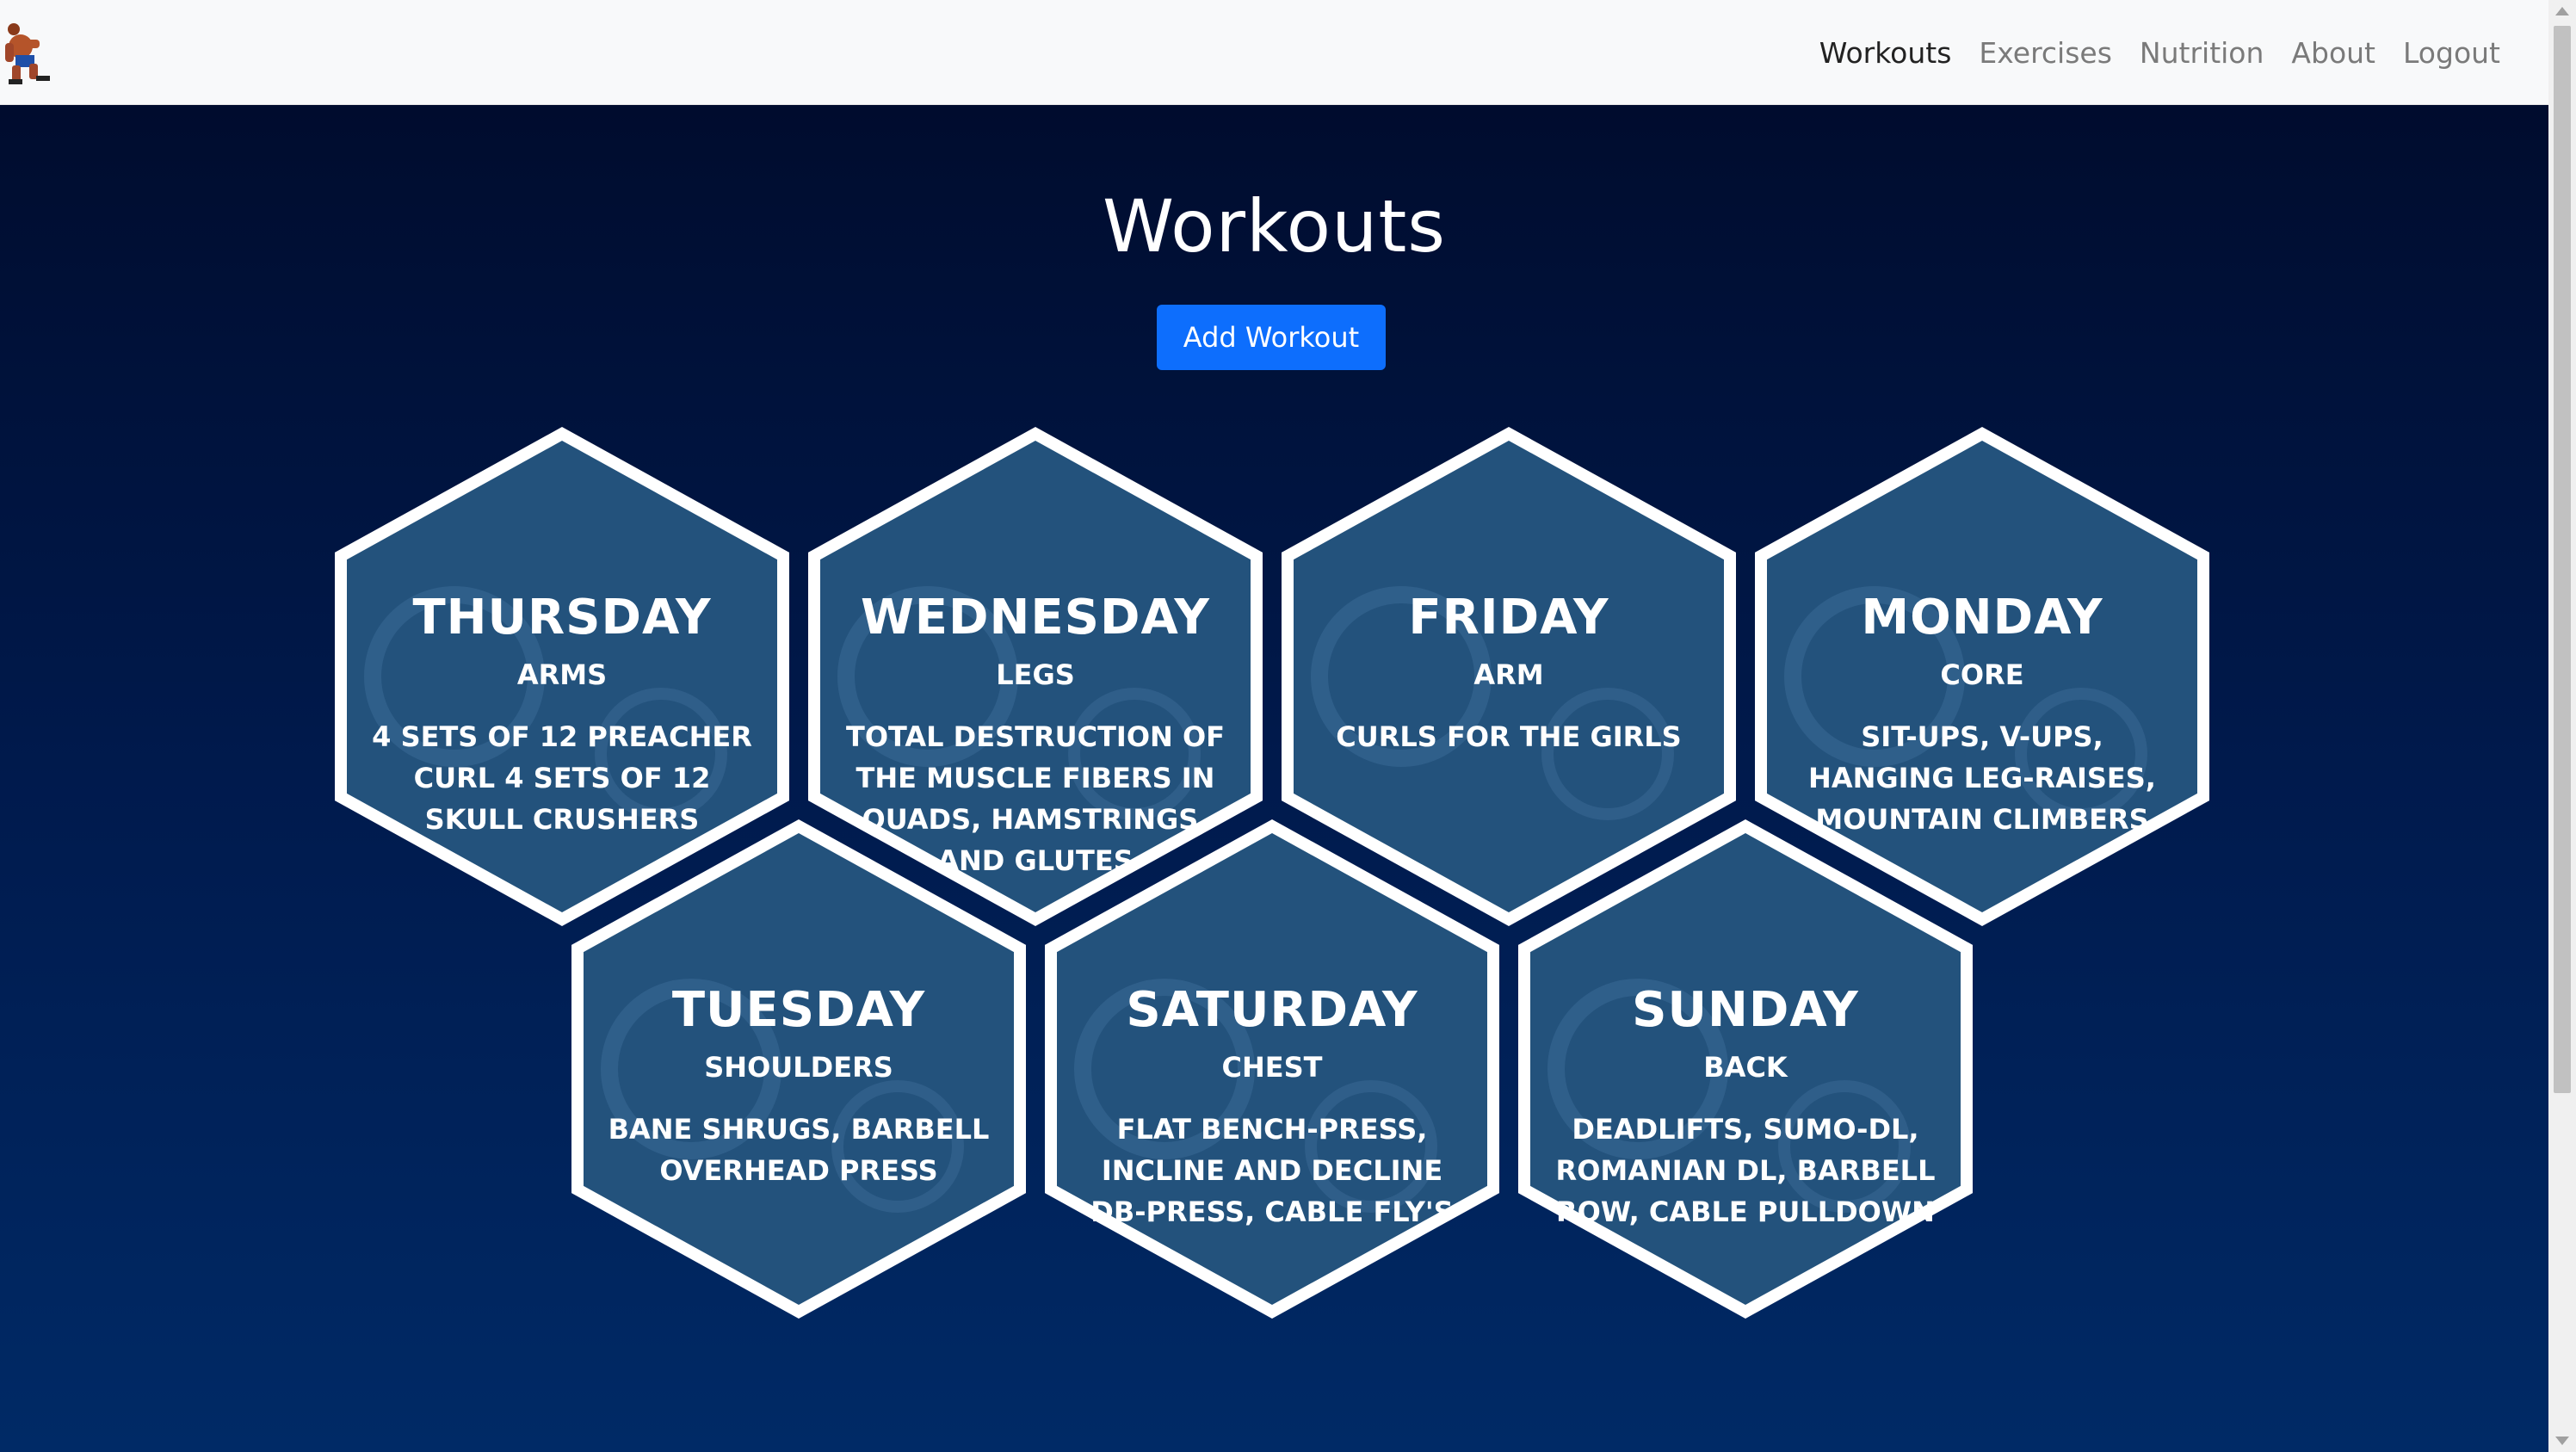  What do you see at coordinates (562, 674) in the screenshot?
I see `workout-group: ARMS` at bounding box center [562, 674].